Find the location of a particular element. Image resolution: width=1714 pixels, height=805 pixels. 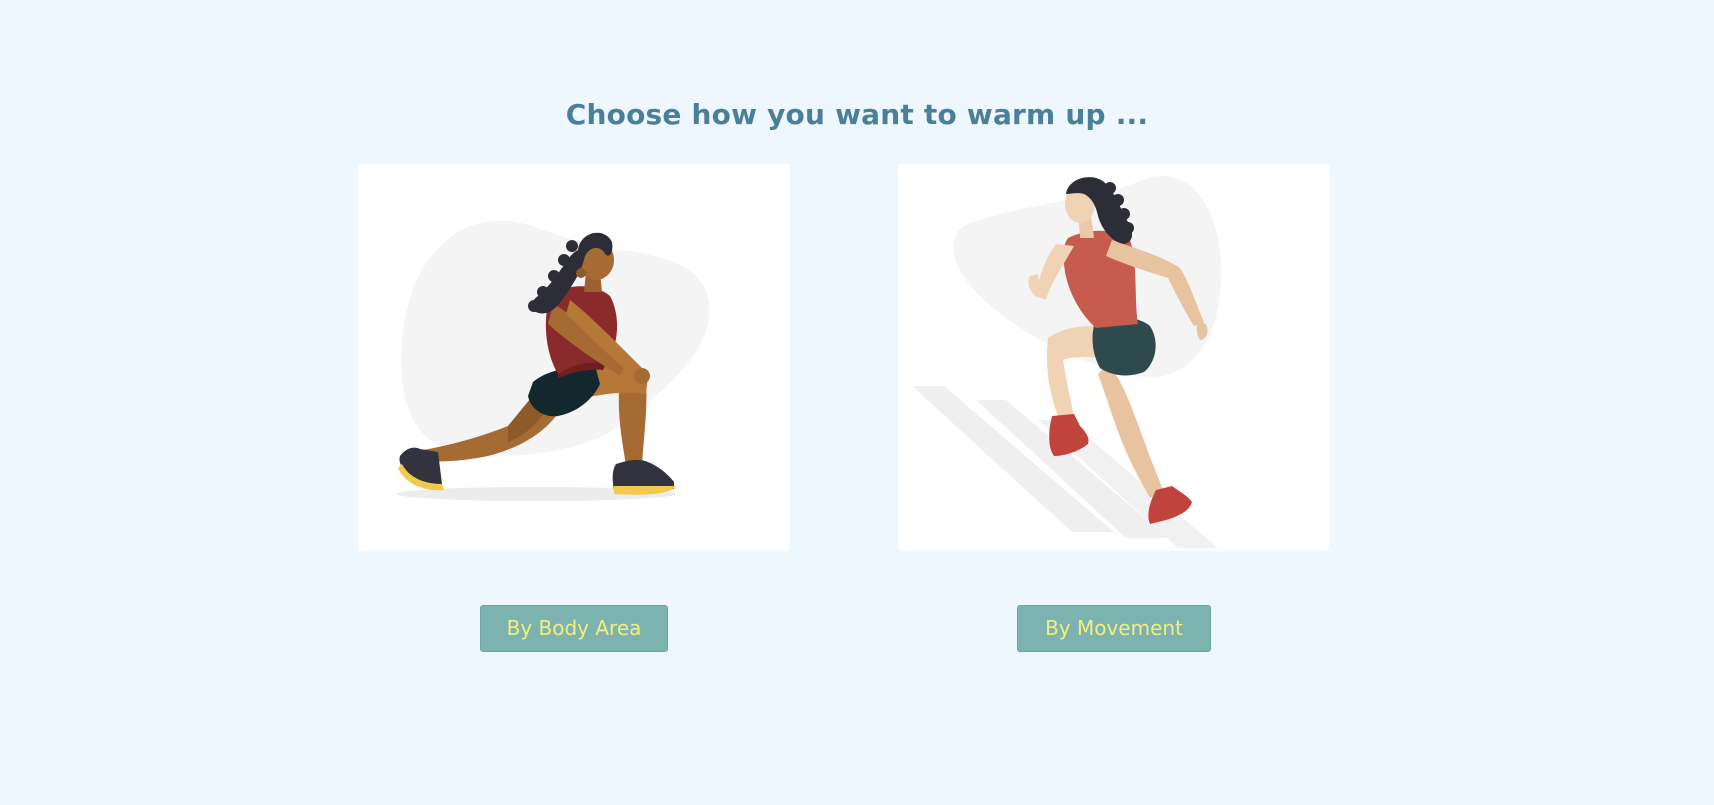

by-movement-button: By Movement is located at coordinates (1114, 628).